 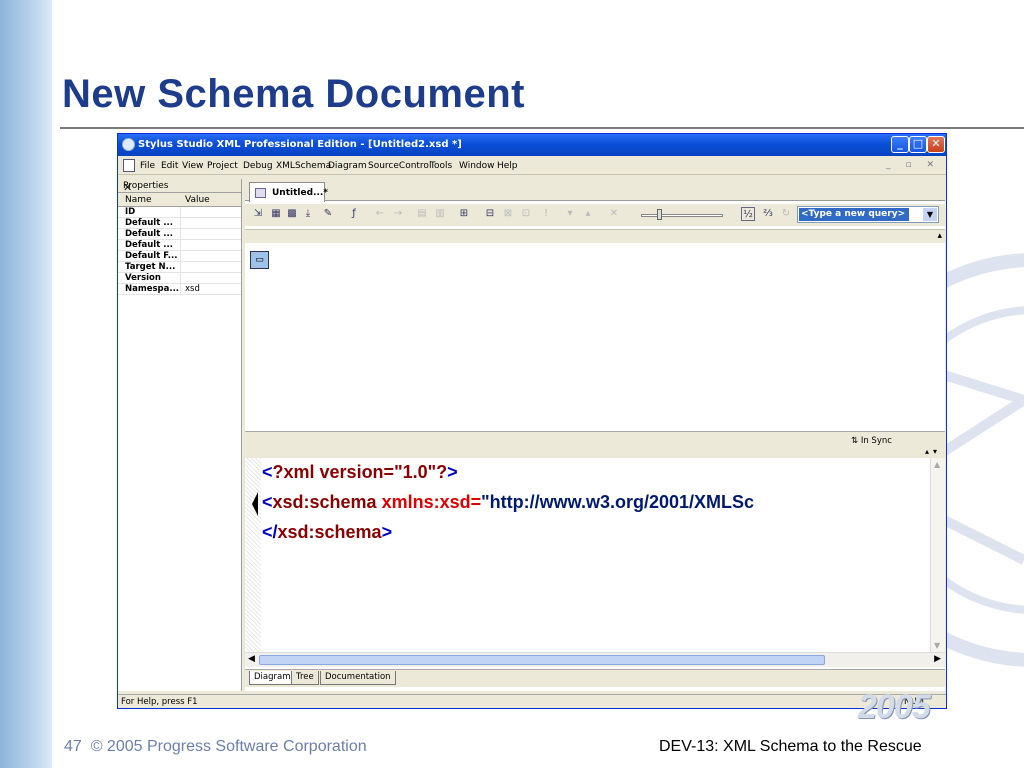 I want to click on collapse-icon: ⊠, so click(x=508, y=214).